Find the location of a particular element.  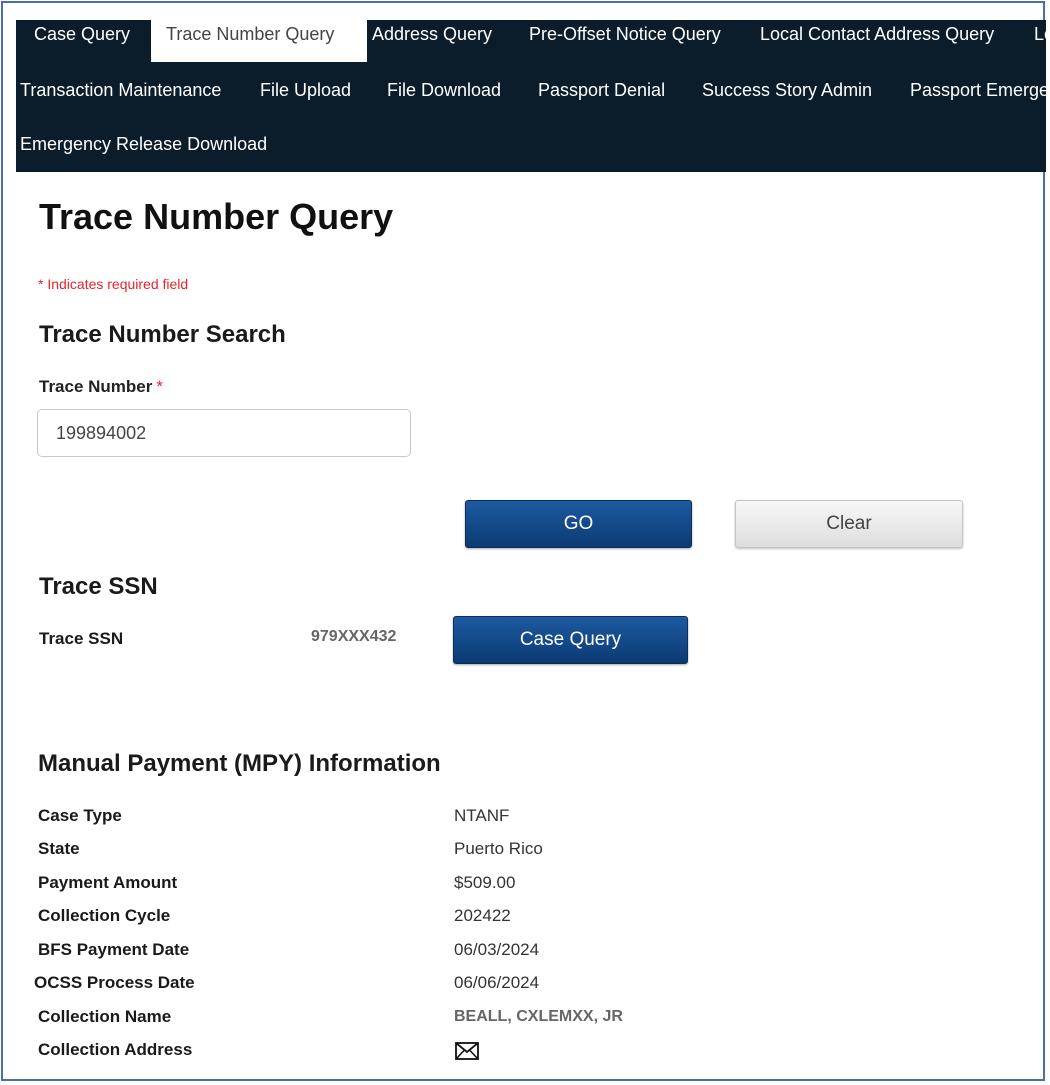

case-type-value: NTANF is located at coordinates (482, 815).